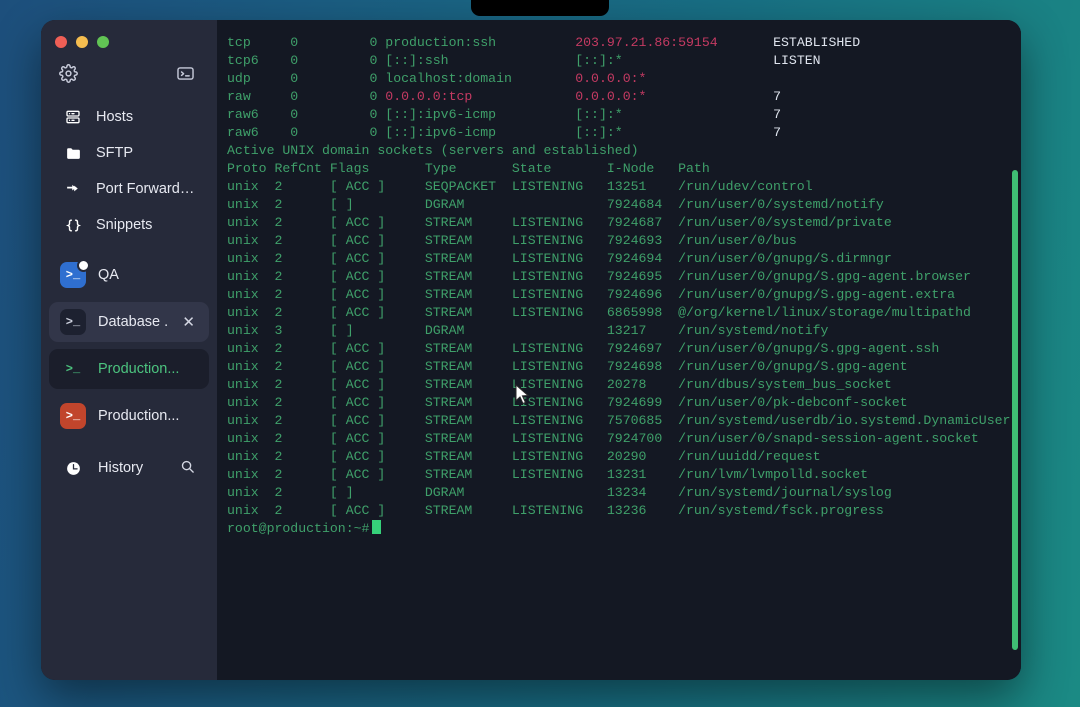 This screenshot has height=707, width=1080. I want to click on sidebar-top-icons, so click(129, 65).